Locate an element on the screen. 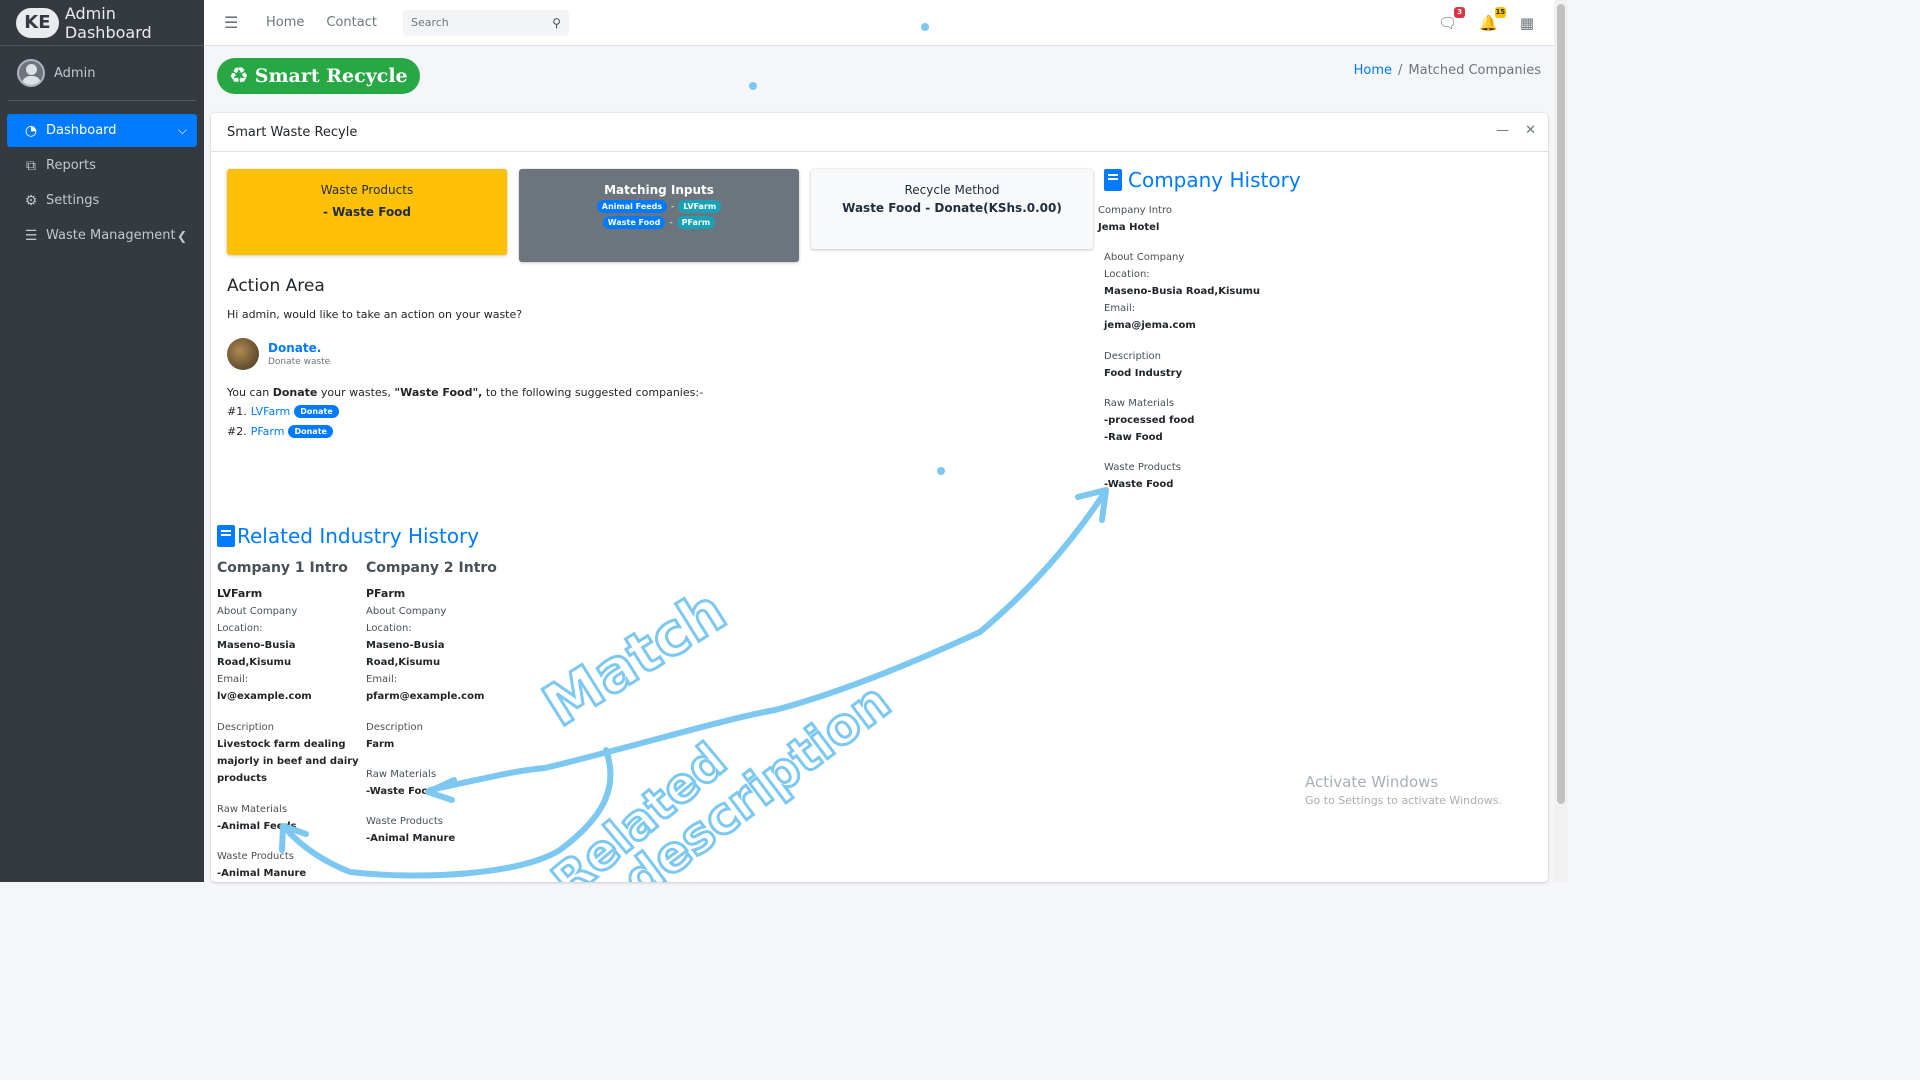 This screenshot has width=1920, height=1080. user-name: Admin is located at coordinates (74, 73).